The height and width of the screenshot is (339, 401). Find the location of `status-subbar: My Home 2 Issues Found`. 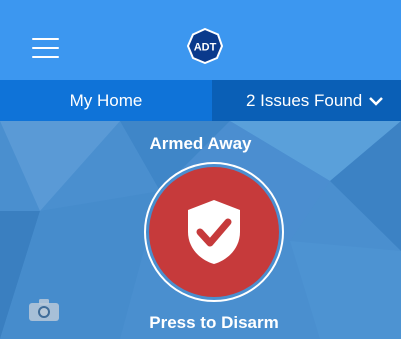

status-subbar: My Home 2 Issues Found is located at coordinates (200, 100).